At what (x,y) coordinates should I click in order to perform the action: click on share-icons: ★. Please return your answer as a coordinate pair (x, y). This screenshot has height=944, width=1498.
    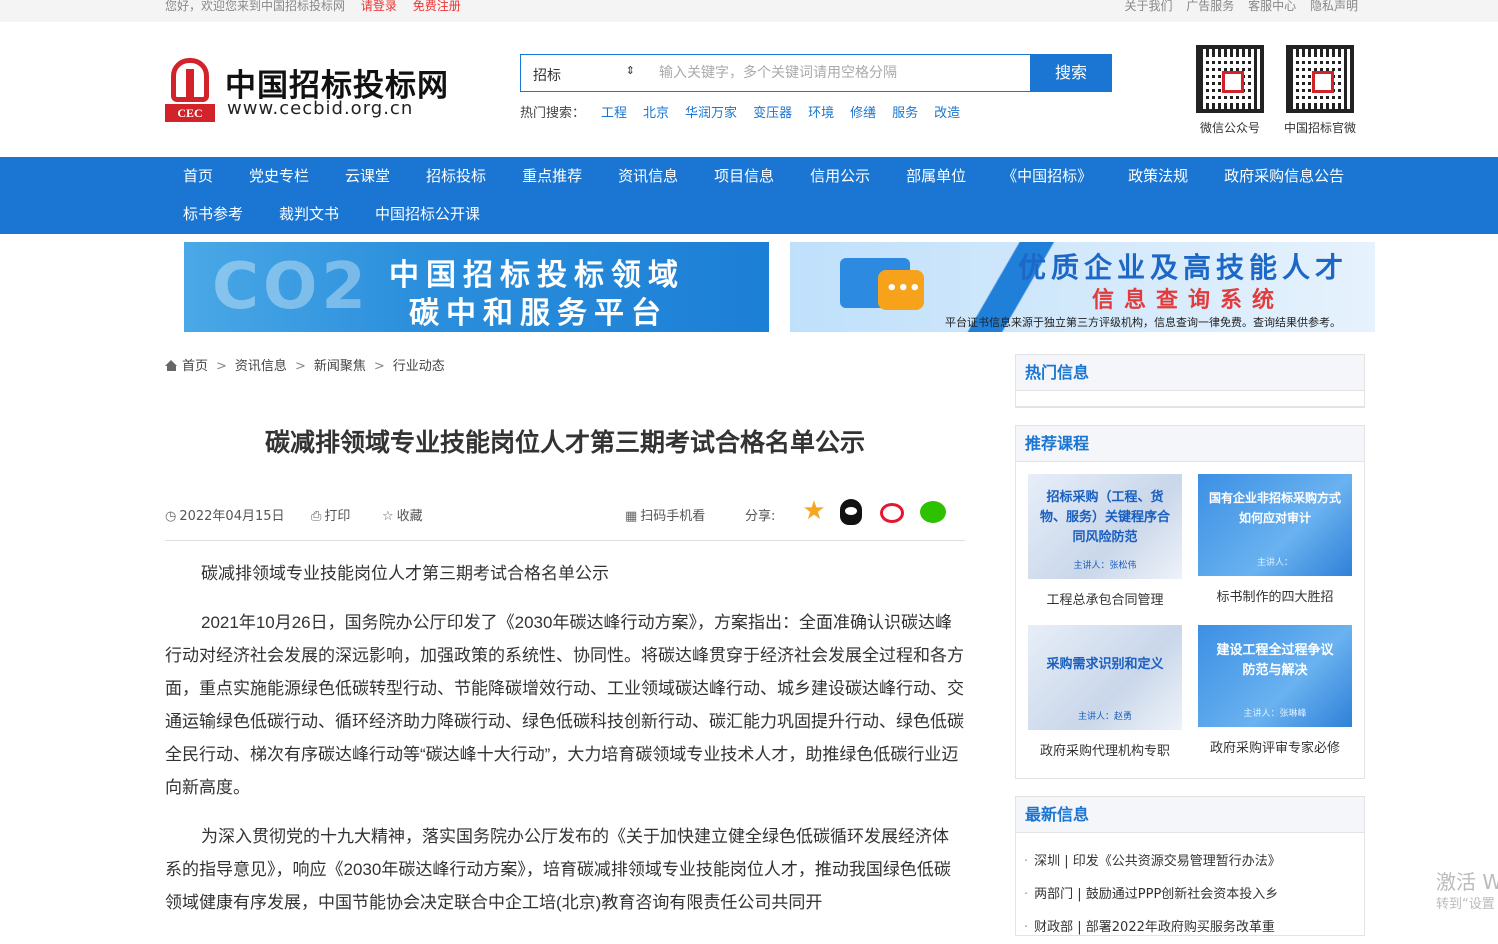
    Looking at the image, I should click on (885, 515).